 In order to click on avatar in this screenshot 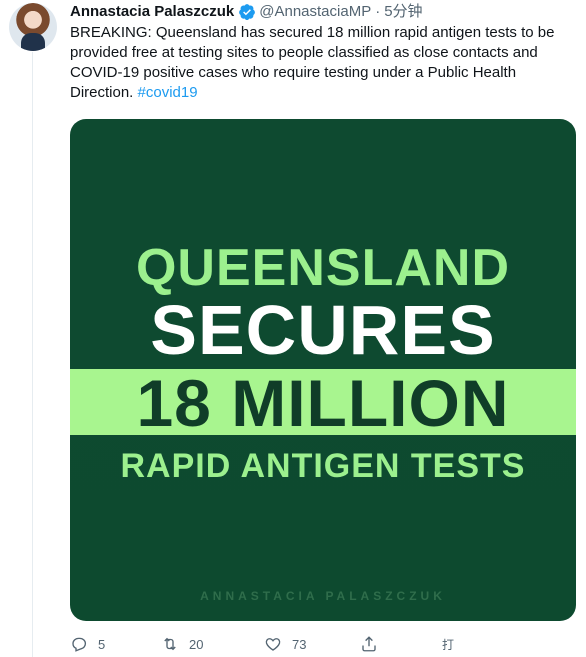, I will do `click(33, 27)`.